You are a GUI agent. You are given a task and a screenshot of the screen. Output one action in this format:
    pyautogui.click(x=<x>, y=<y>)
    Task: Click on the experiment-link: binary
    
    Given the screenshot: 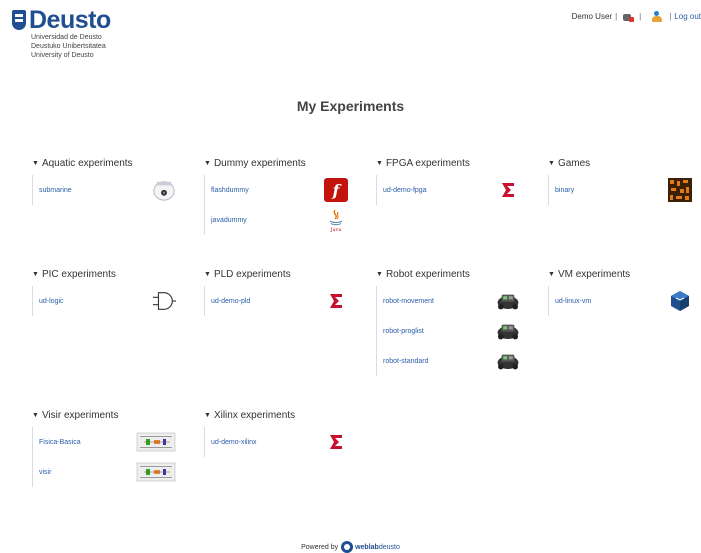 What is the action you would take?
    pyautogui.click(x=564, y=190)
    